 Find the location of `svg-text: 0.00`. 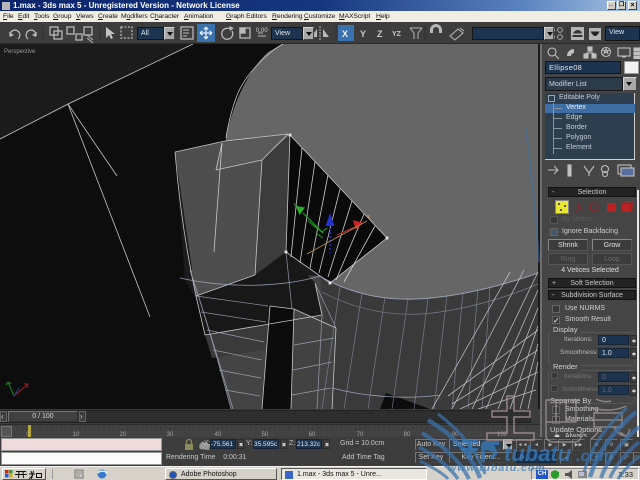

svg-text: 0.00 is located at coordinates (262, 31).